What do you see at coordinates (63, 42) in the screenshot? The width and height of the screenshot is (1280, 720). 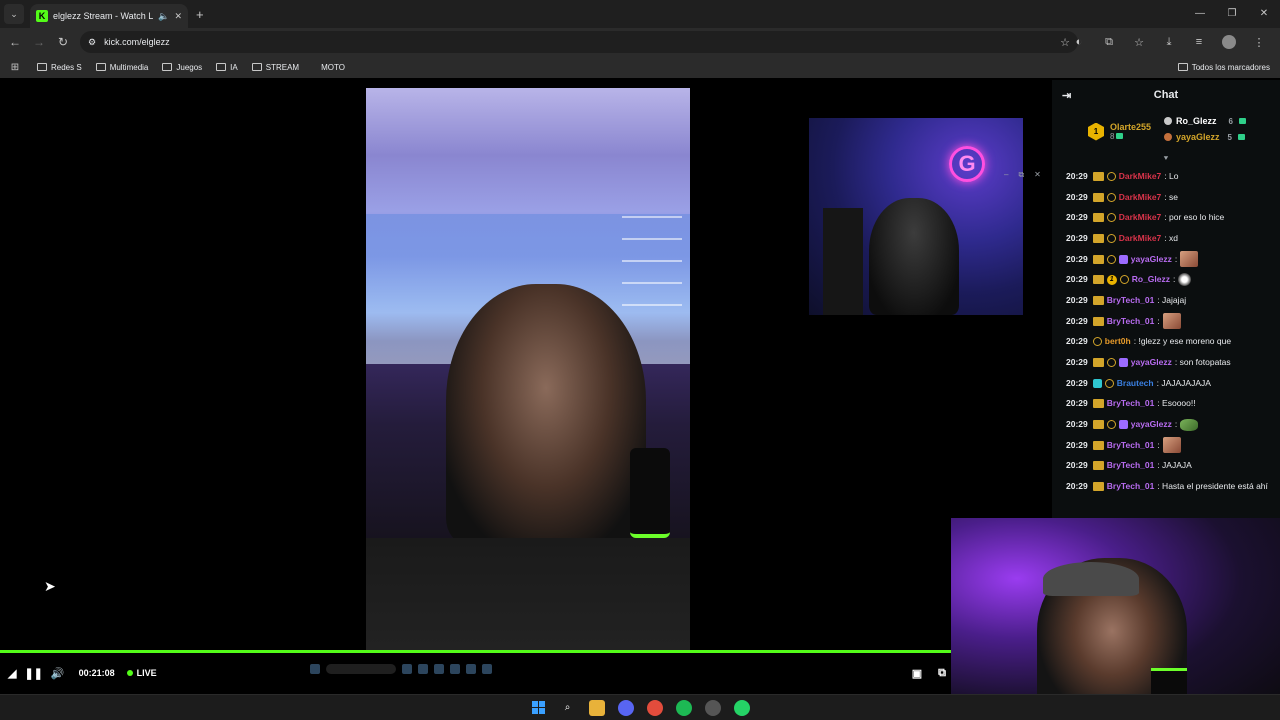 I see `reload-button: ↻` at bounding box center [63, 42].